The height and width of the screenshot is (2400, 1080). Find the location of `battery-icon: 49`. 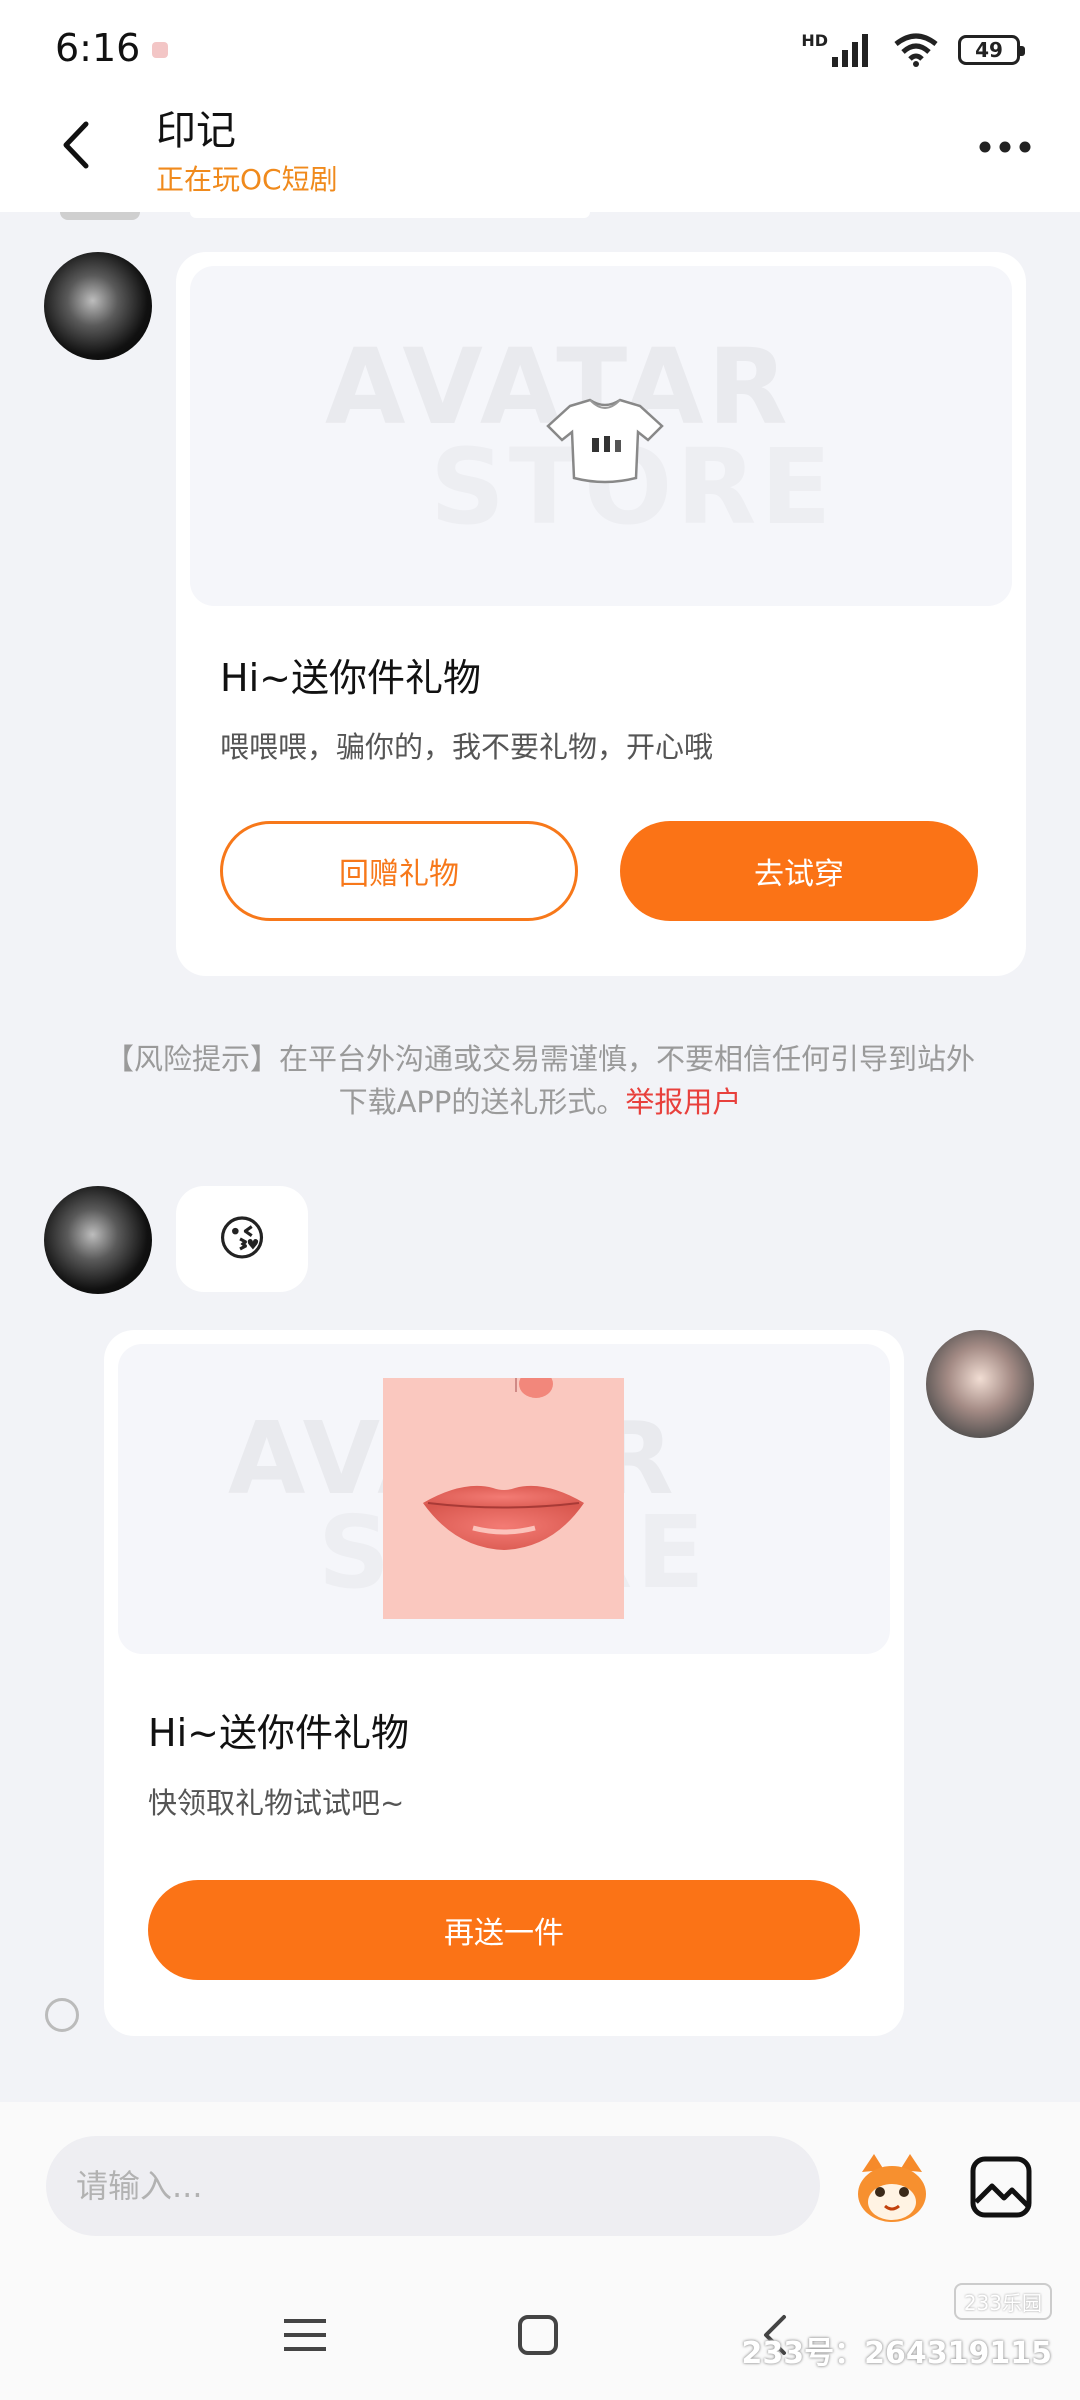

battery-icon: 49 is located at coordinates (991, 50).